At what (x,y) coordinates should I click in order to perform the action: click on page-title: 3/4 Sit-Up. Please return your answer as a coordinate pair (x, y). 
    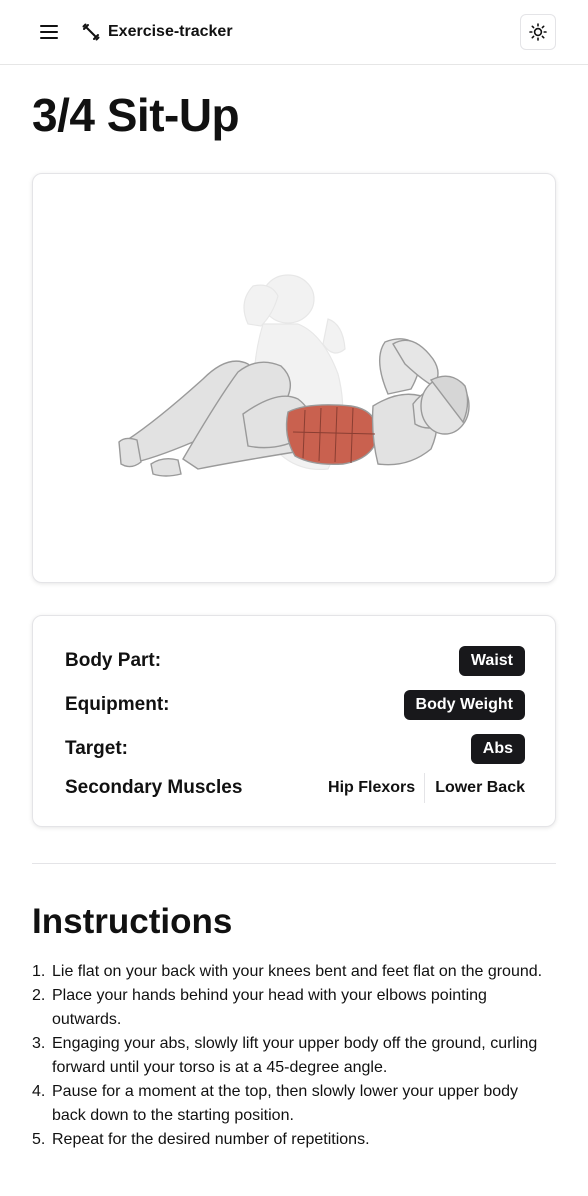
    Looking at the image, I should click on (136, 115).